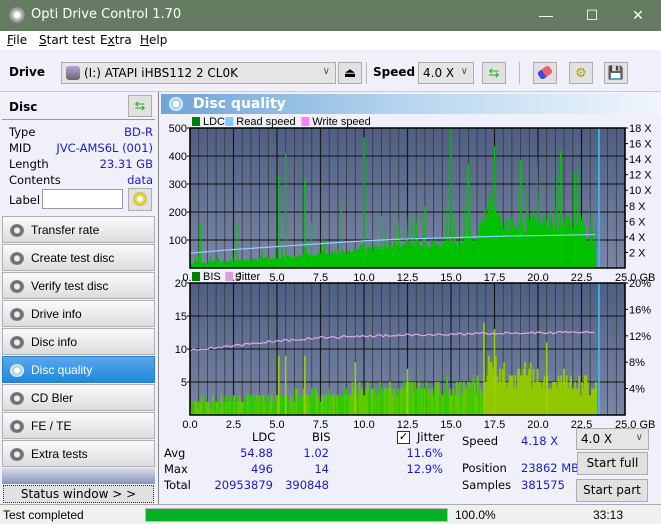  Describe the element at coordinates (78, 397) in the screenshot. I see `nav-cd-bler: CD Bler` at that location.